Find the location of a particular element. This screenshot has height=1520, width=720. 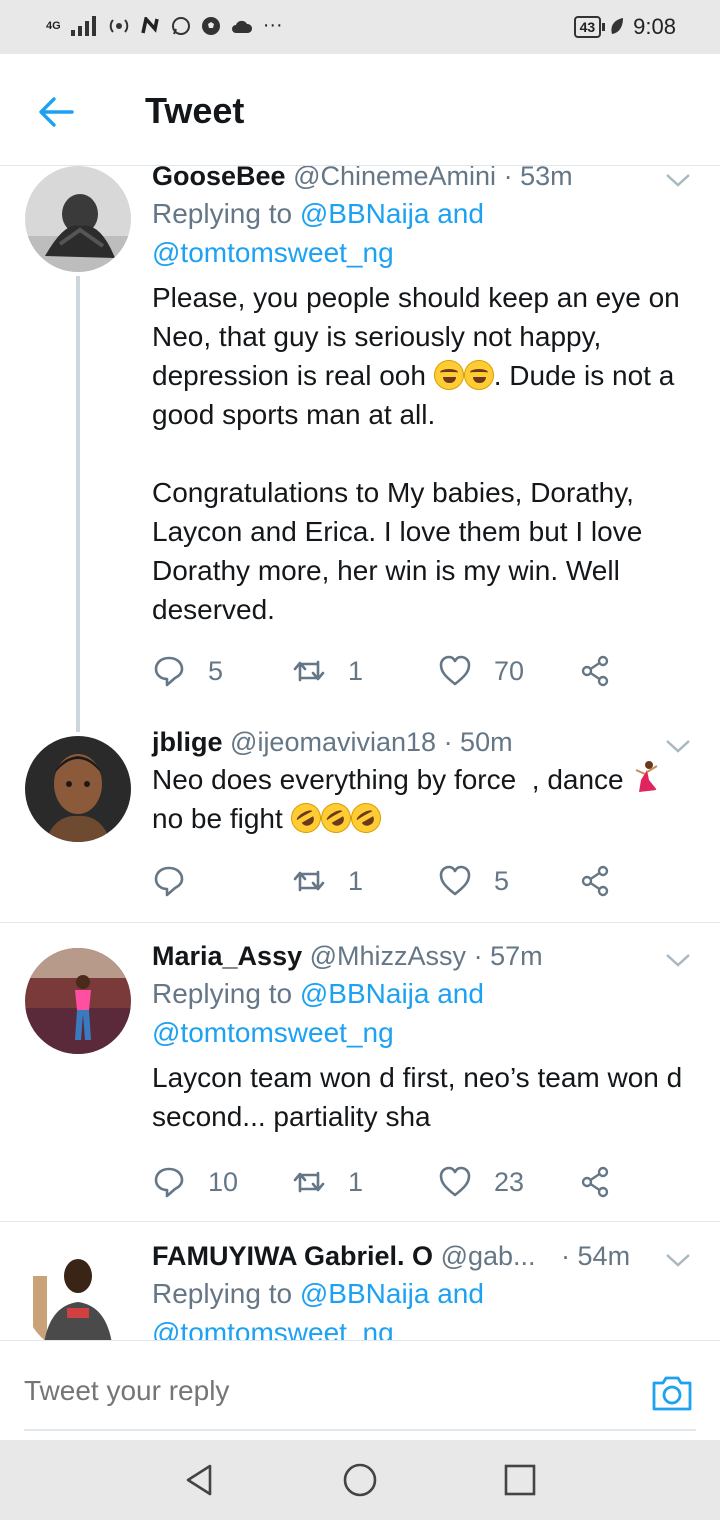

clock: 9:08 is located at coordinates (654, 26).